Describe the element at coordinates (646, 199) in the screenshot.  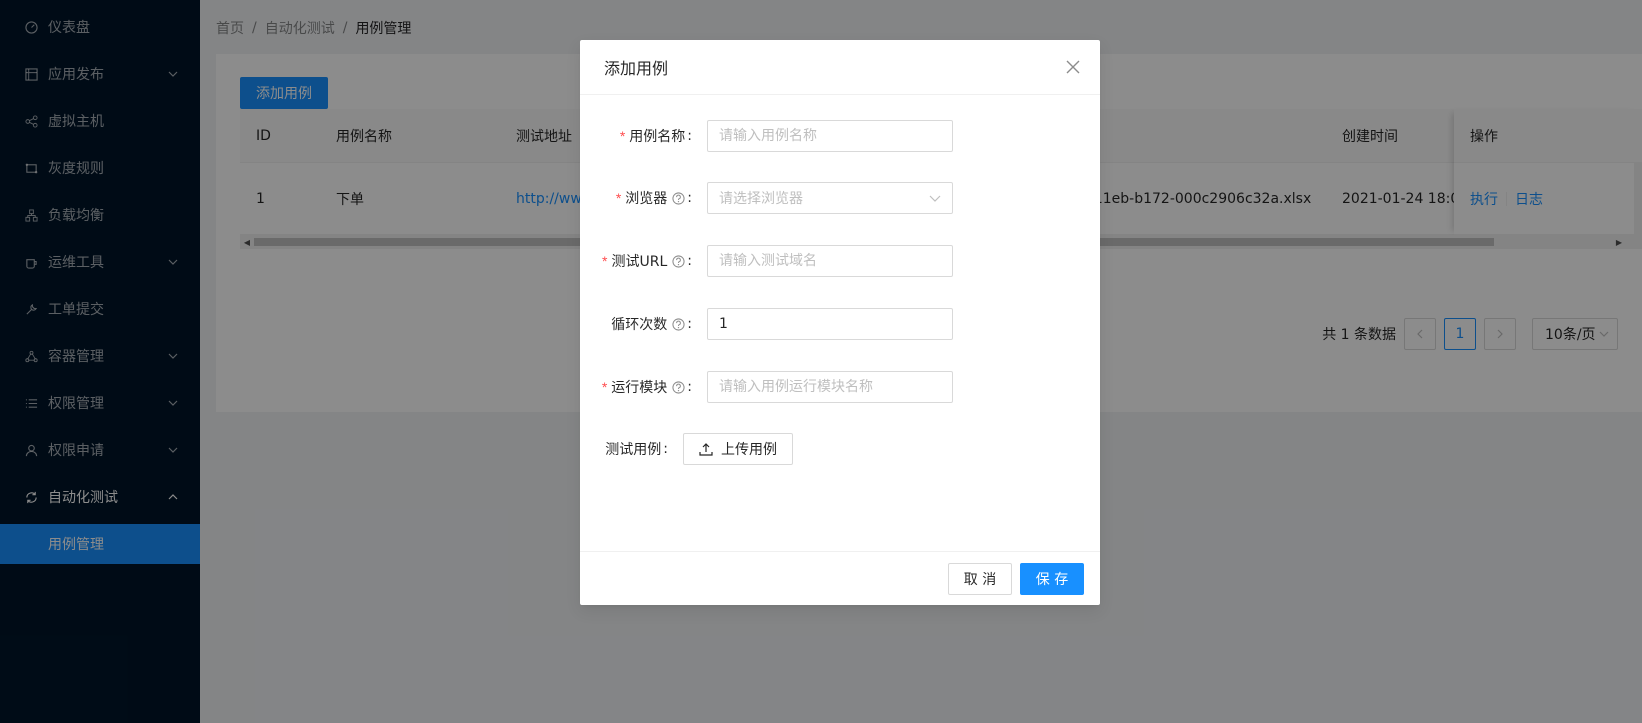
I see `form-label-text: 浏览器` at that location.